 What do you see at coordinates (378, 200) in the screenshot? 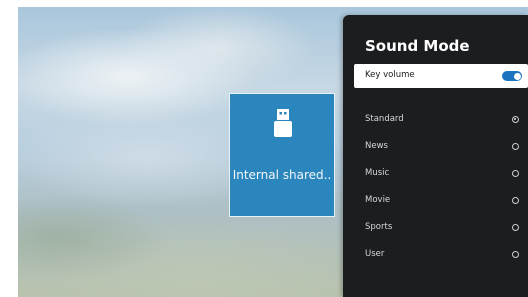
I see `option-label: Movie` at bounding box center [378, 200].